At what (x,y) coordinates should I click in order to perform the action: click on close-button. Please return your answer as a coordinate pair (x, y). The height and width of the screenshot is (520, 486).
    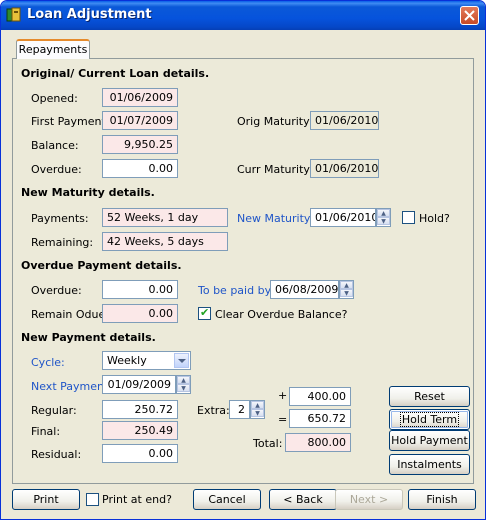
    Looking at the image, I should click on (469, 15).